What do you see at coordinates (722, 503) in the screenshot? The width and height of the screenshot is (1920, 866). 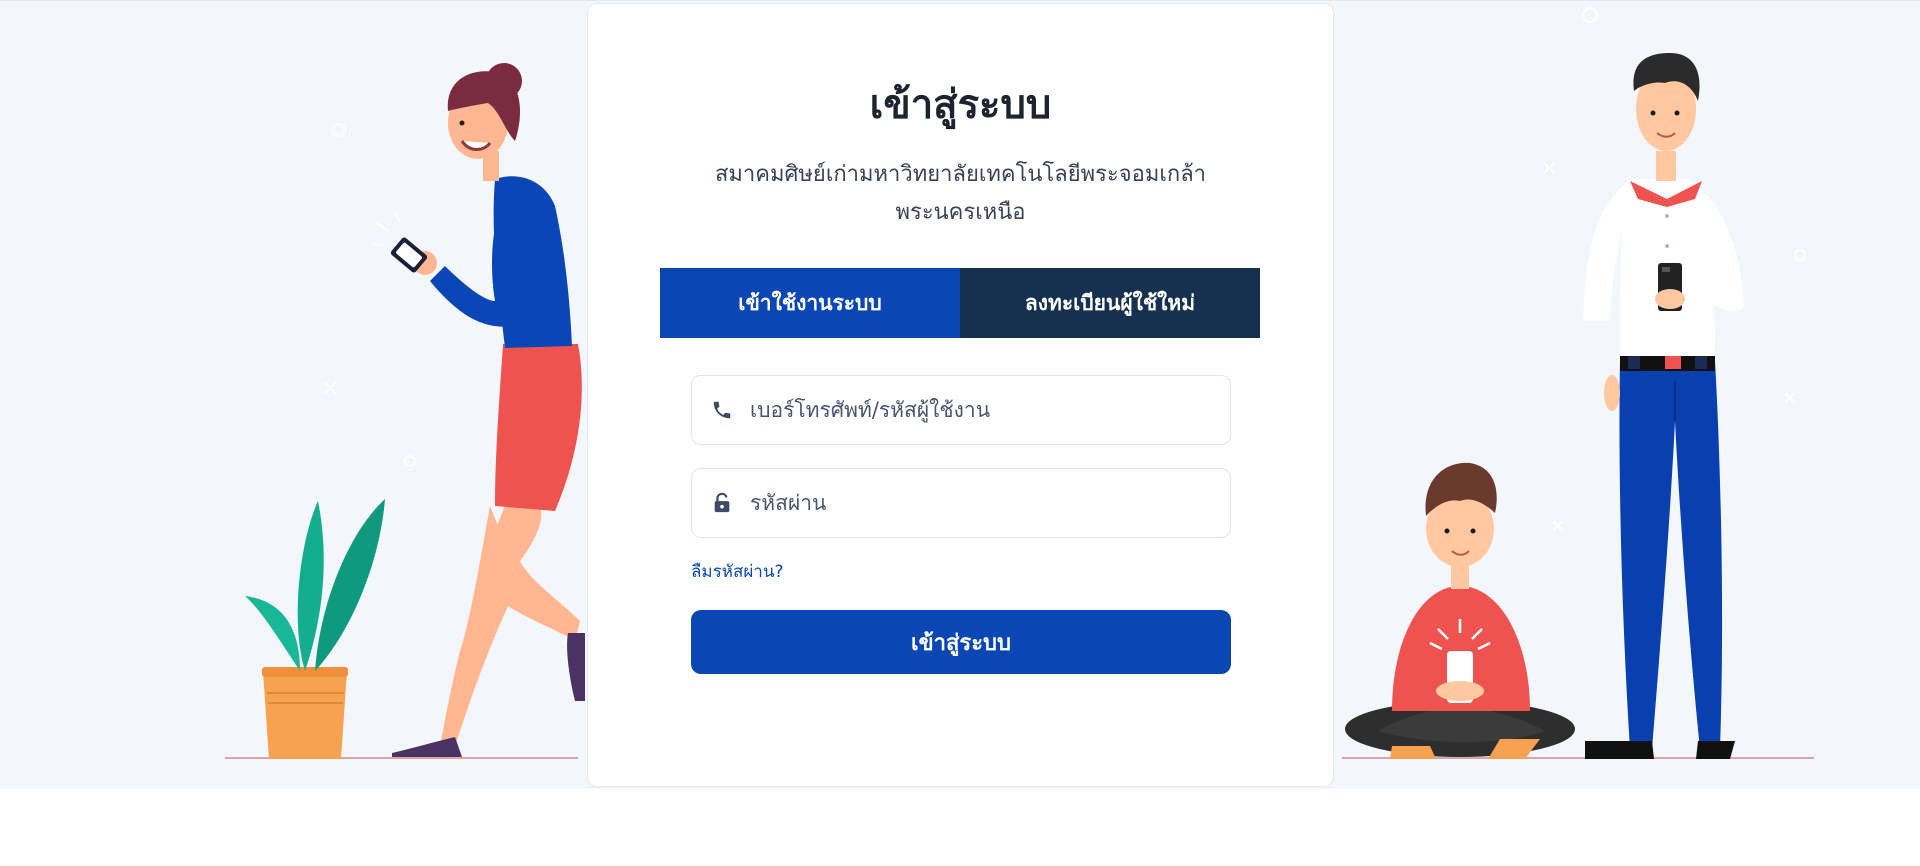 I see `unlock-icon` at bounding box center [722, 503].